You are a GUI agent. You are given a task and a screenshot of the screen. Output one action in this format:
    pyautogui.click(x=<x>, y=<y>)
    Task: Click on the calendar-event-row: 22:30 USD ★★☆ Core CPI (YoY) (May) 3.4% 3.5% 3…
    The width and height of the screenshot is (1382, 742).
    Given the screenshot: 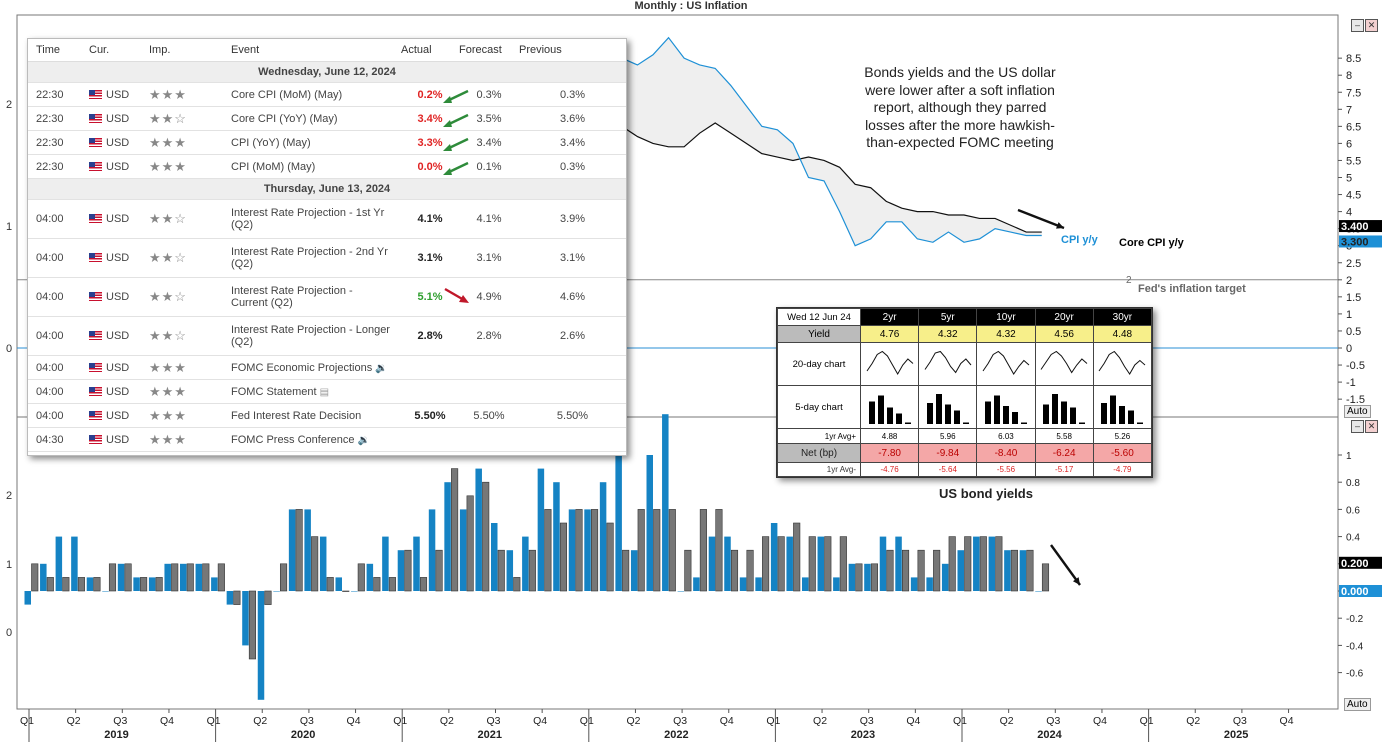 What is the action you would take?
    pyautogui.click(x=327, y=118)
    